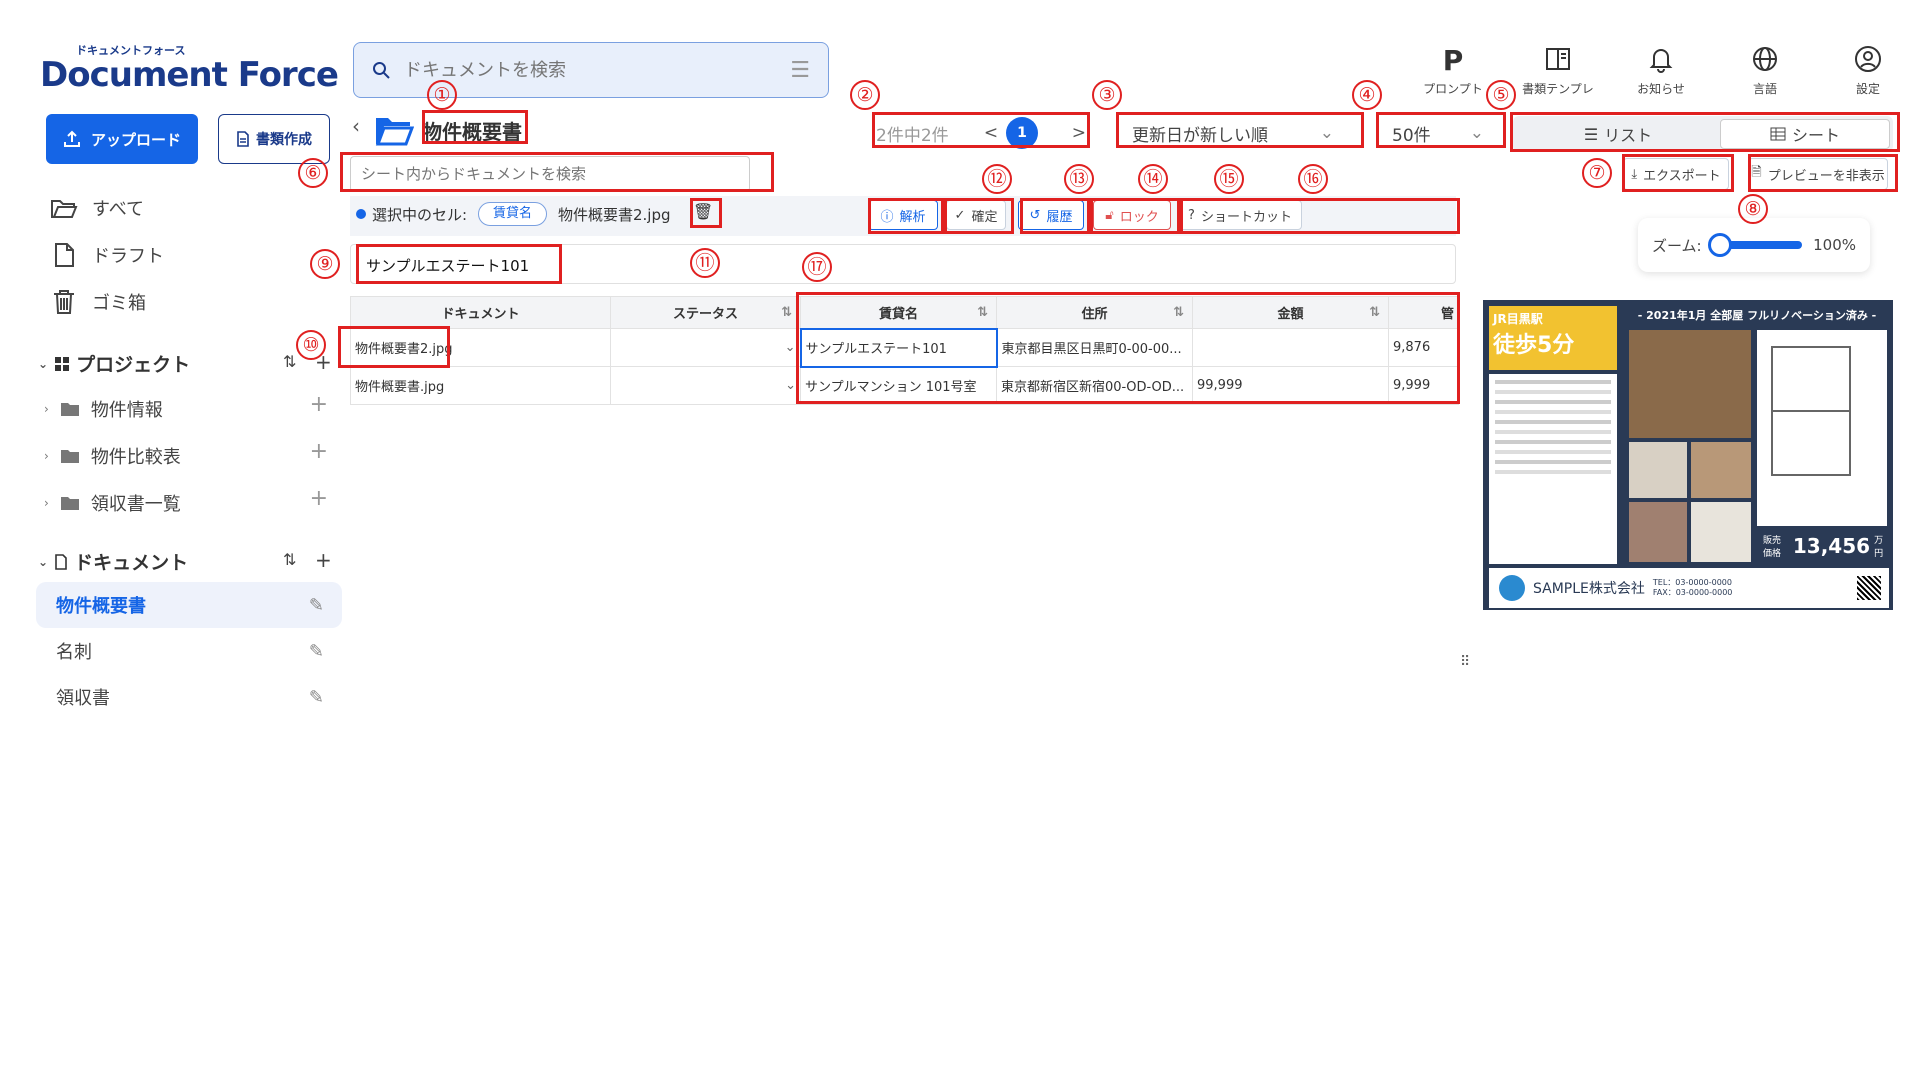 The height and width of the screenshot is (1080, 1920). Describe the element at coordinates (1661, 70) in the screenshot. I see `topnav-notice: お知らせ` at that location.